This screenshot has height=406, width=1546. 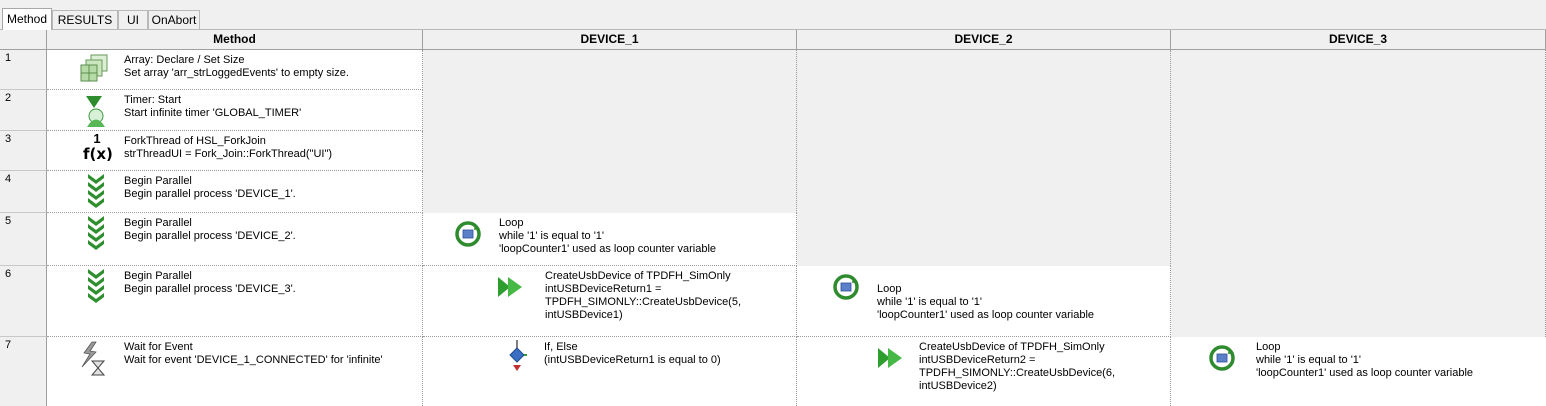 I want to click on step-description: TPDFH_SIMONLY::CreateUsbDevice(5,, so click(x=643, y=302).